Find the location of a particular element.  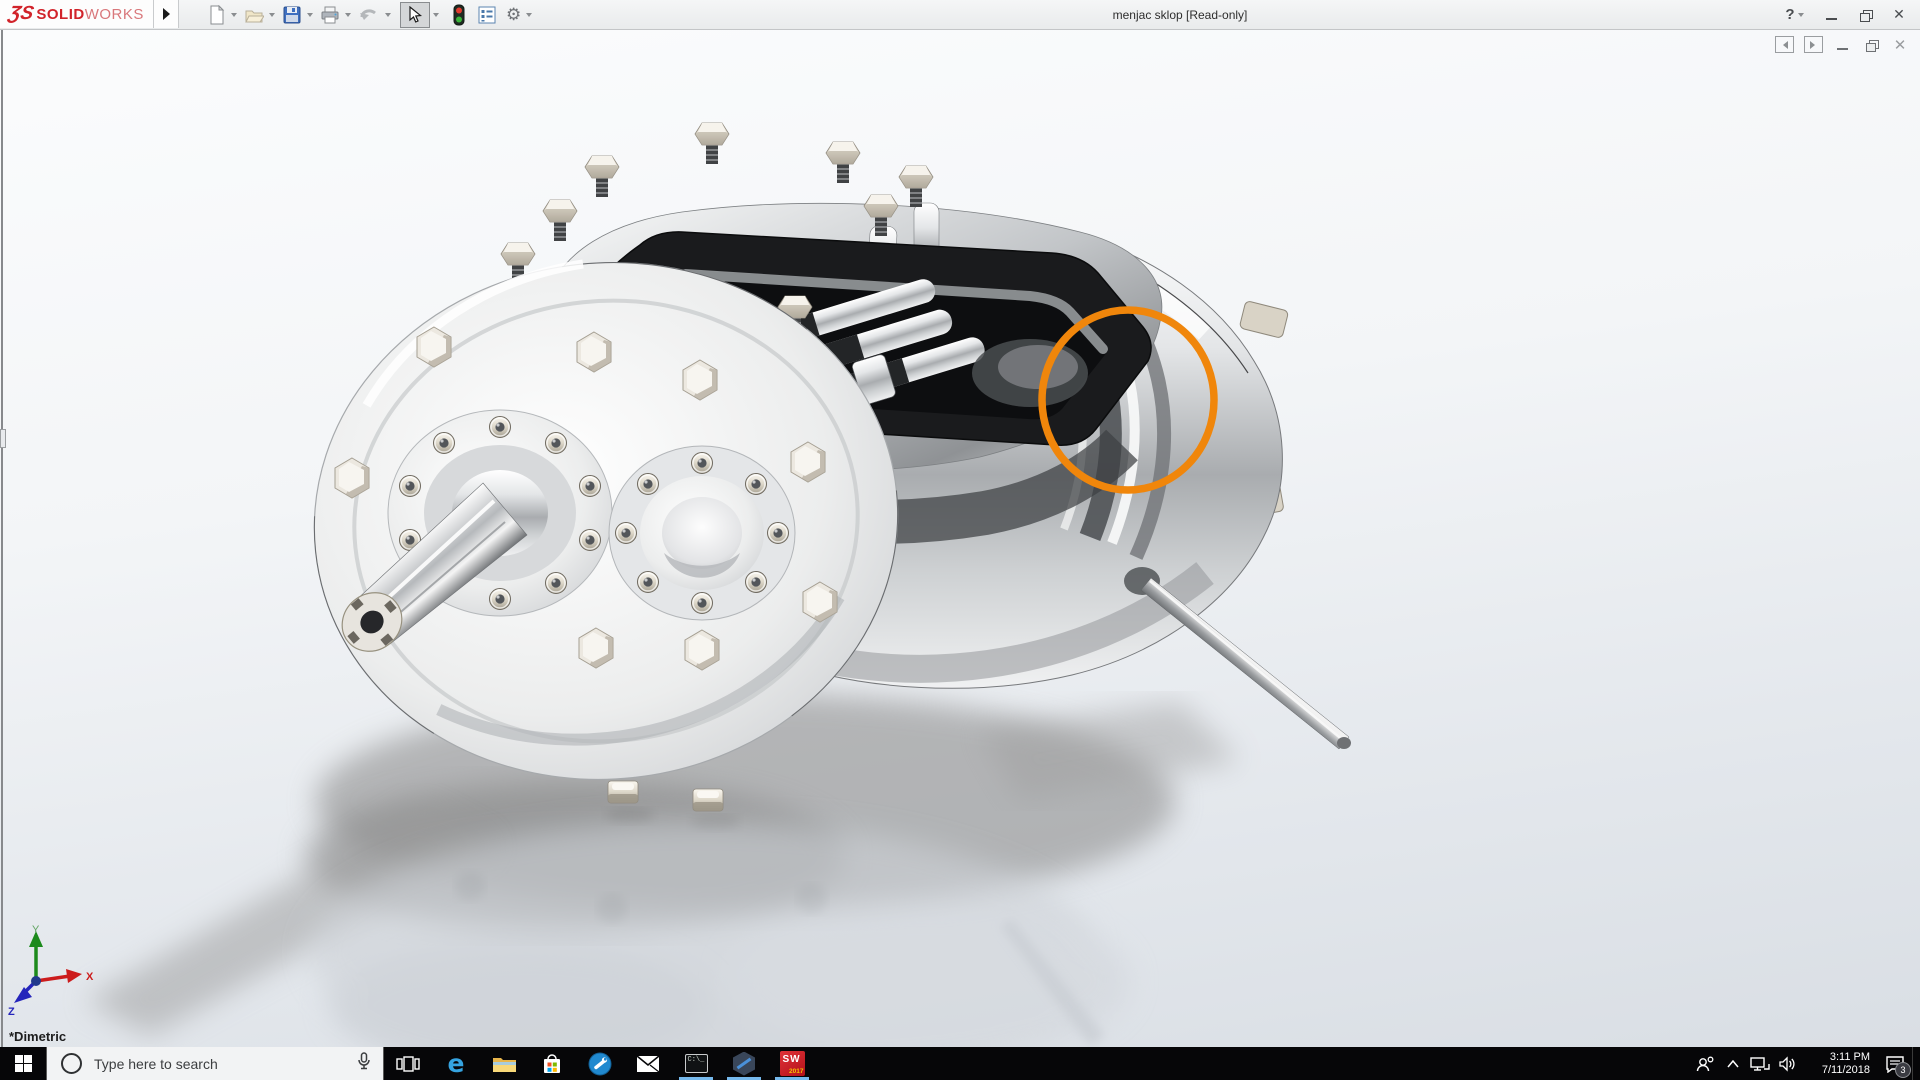

doc-close-icon: ✕ is located at coordinates (1900, 45).